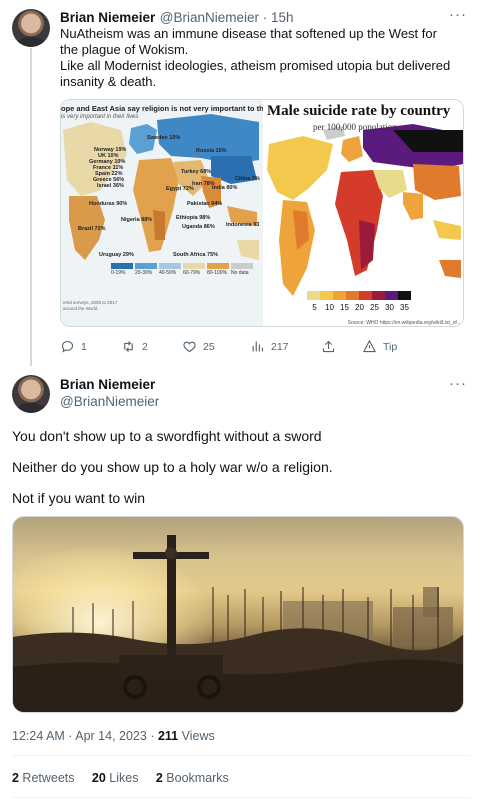 Image resolution: width=482 pixels, height=805 pixels. I want to click on views-count: 211, so click(168, 736).